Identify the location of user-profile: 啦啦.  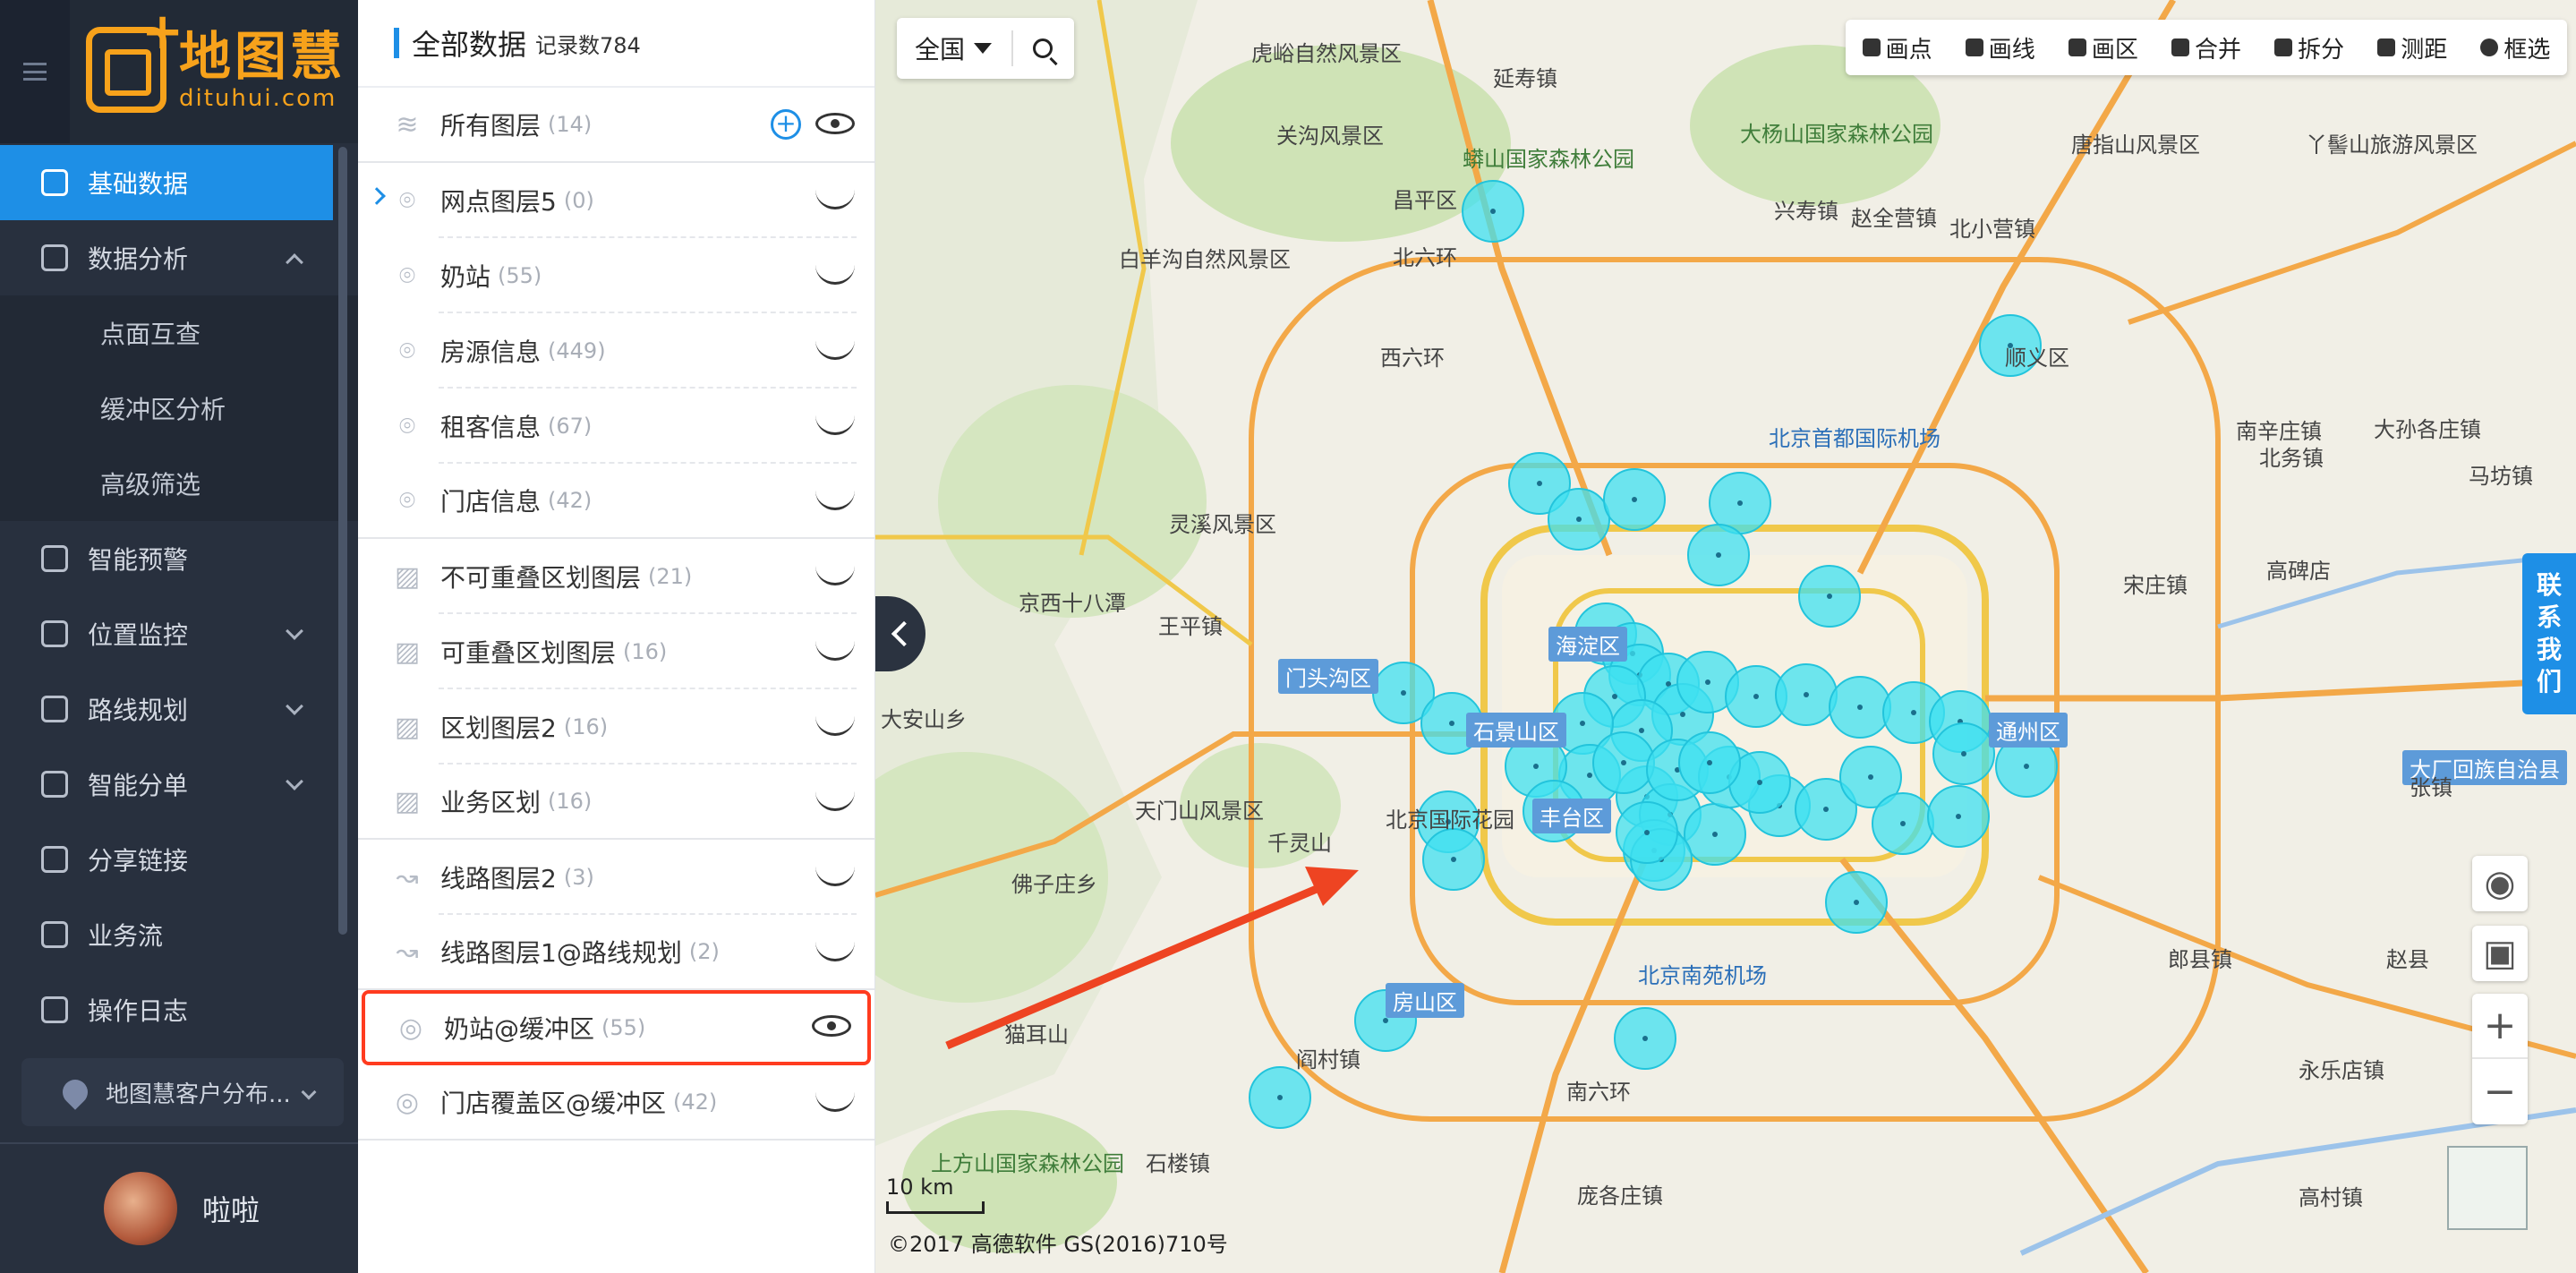
(179, 1207).